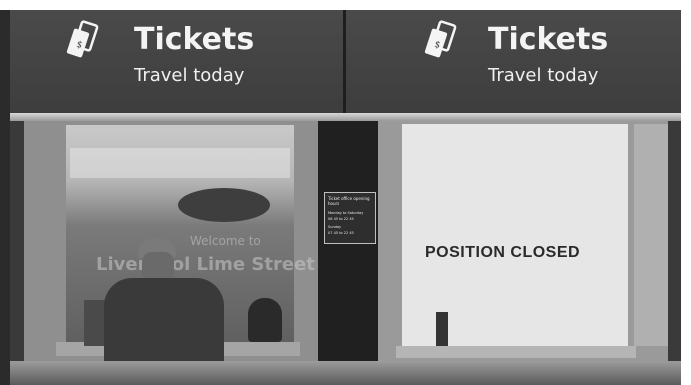  What do you see at coordinates (341, 233) in the screenshot?
I see `hours-line: 07 45 to 22 45` at bounding box center [341, 233].